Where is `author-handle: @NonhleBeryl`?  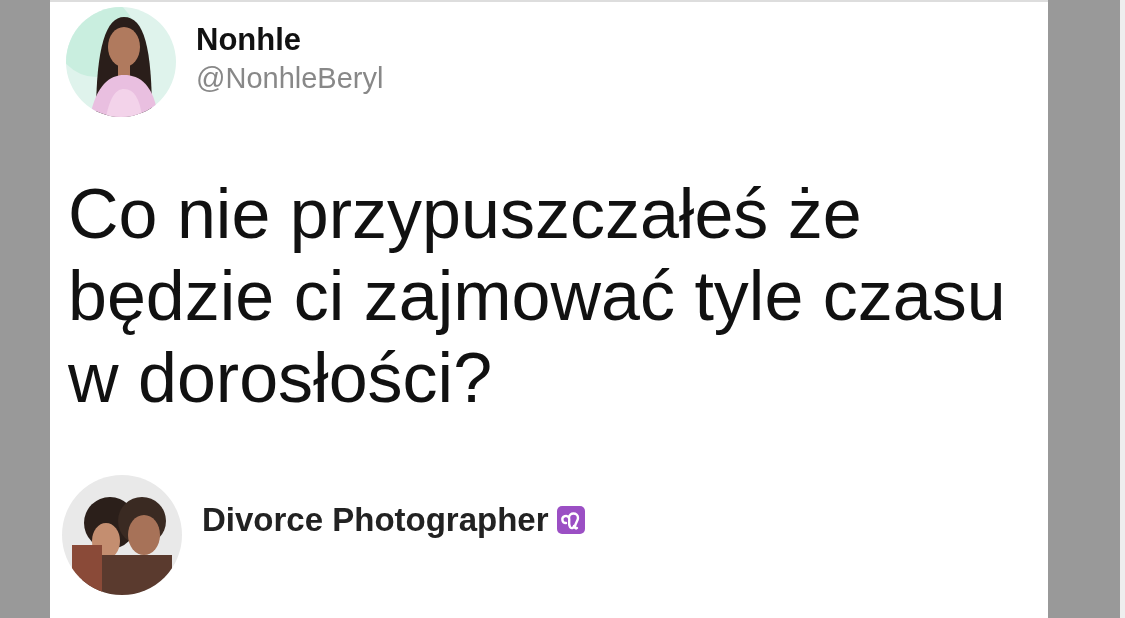
author-handle: @NonhleBeryl is located at coordinates (290, 78).